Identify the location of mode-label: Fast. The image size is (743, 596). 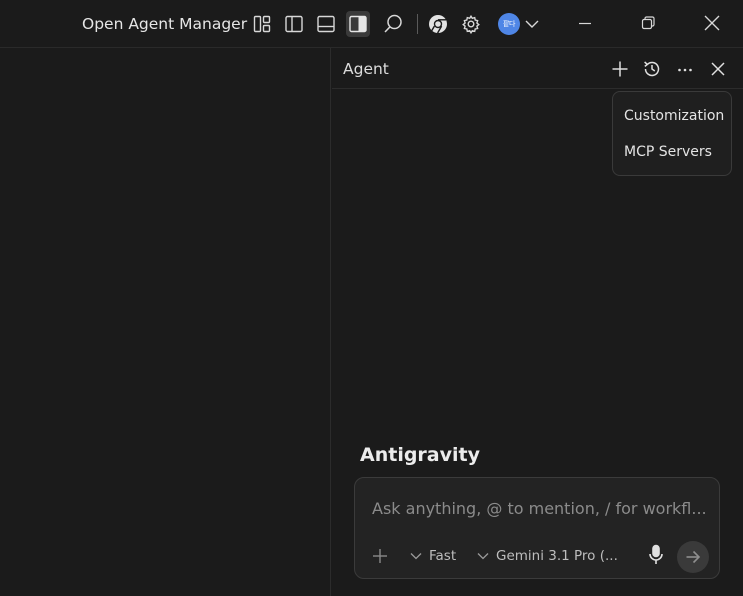
(443, 556).